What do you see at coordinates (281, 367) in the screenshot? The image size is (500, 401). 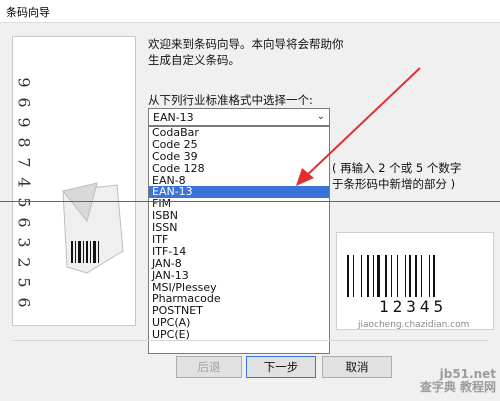 I see `next-button: 下一步` at bounding box center [281, 367].